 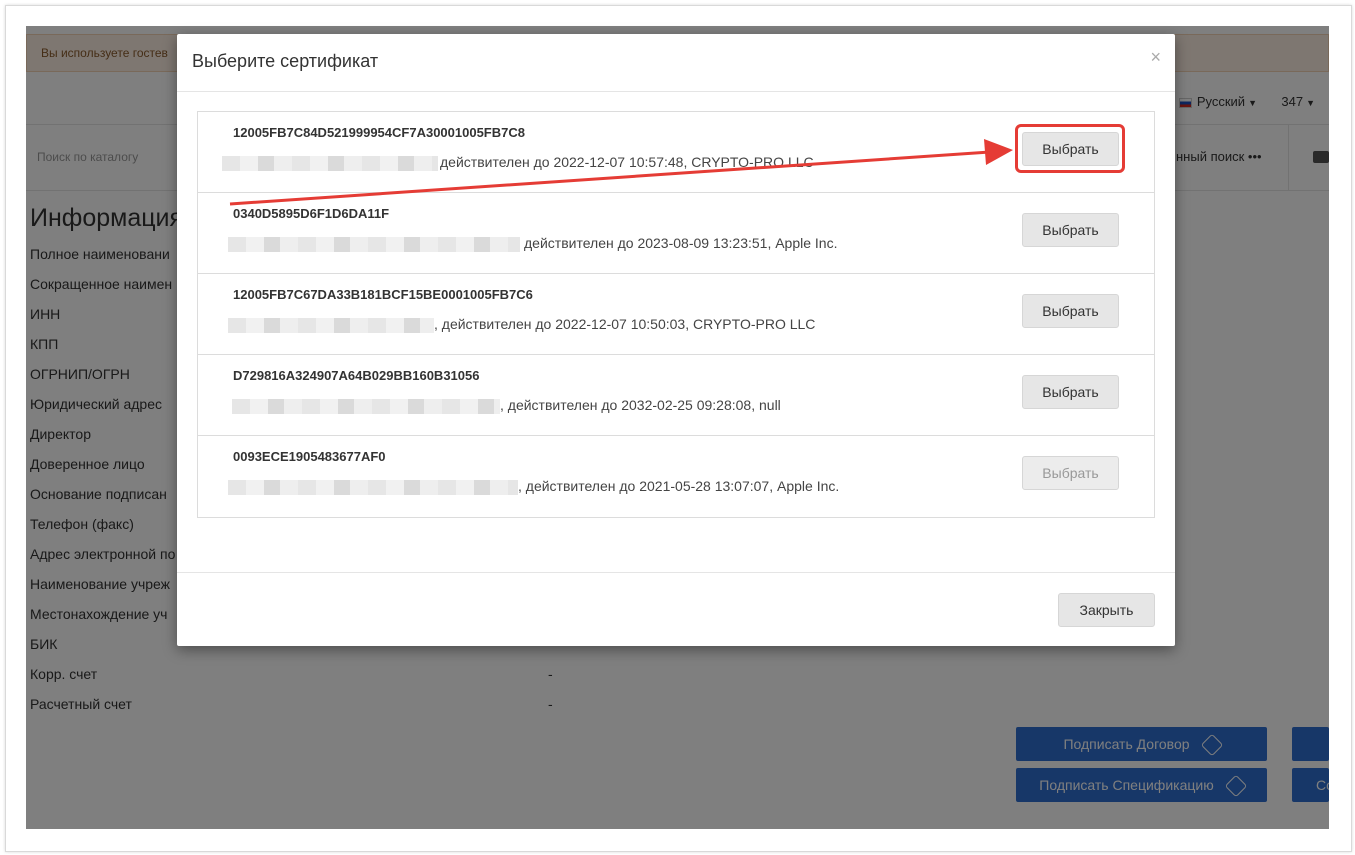 I want to click on certificate-id: 0340D5895D6F1D6DA11F, so click(x=311, y=213).